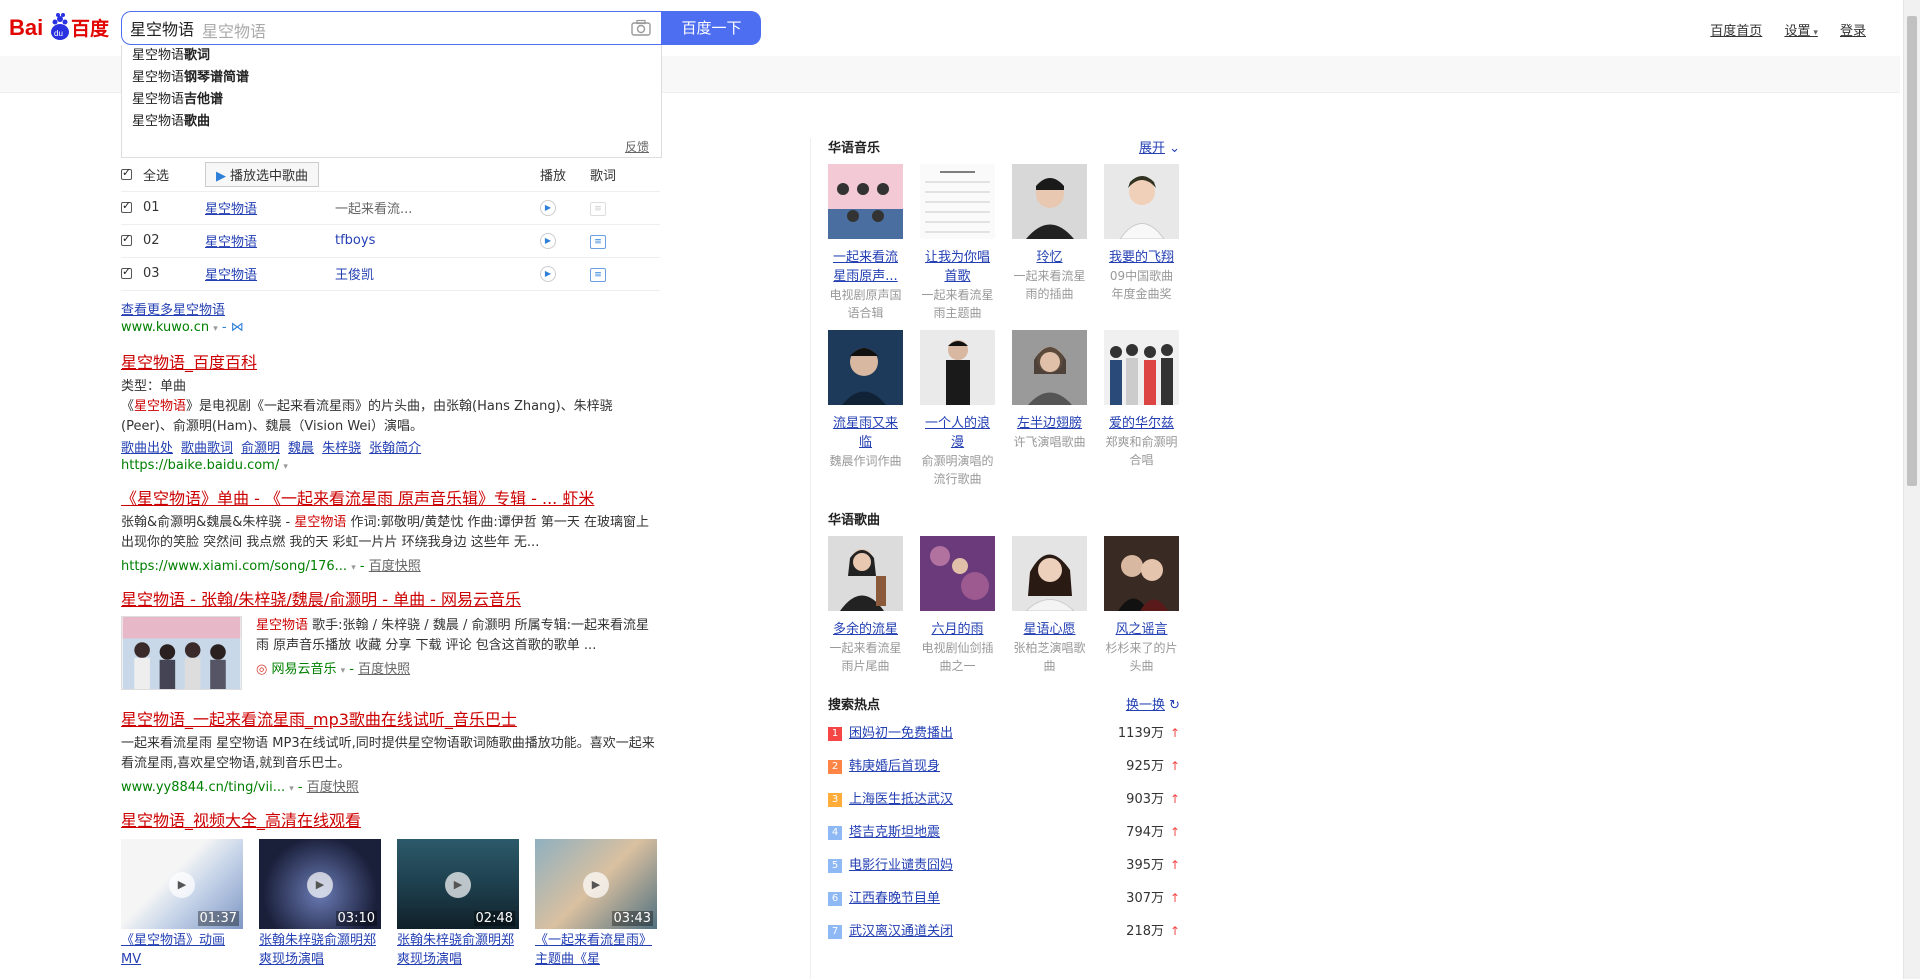 Image resolution: width=1920 pixels, height=979 pixels. Describe the element at coordinates (1141, 243) in the screenshot. I see `music-card: 我要的飞翔 09中国歌曲年度金曲奖` at that location.